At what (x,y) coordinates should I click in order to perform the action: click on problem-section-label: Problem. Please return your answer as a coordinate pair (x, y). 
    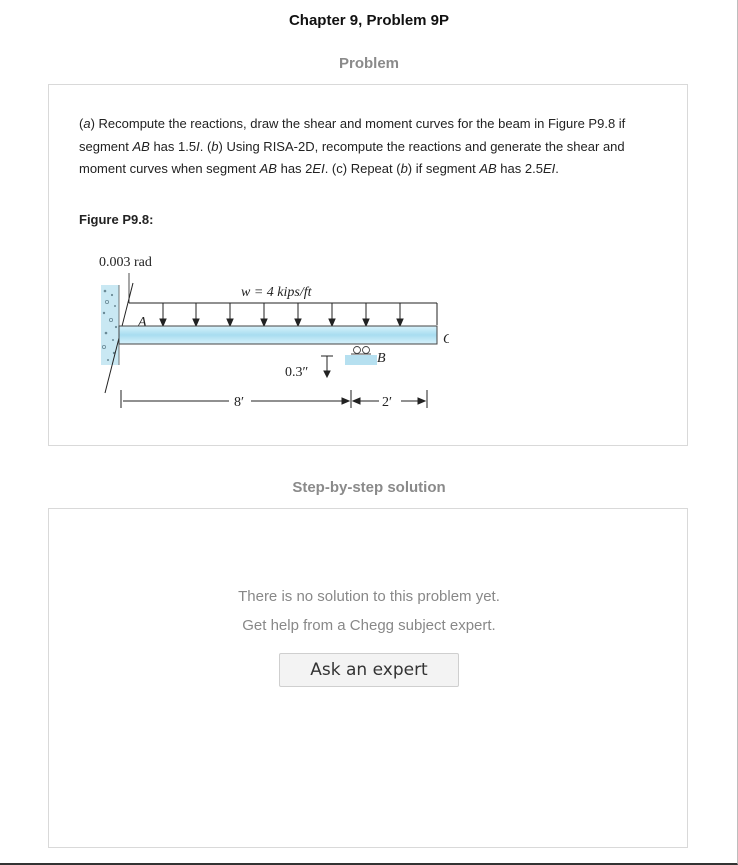
    Looking at the image, I should click on (368, 63).